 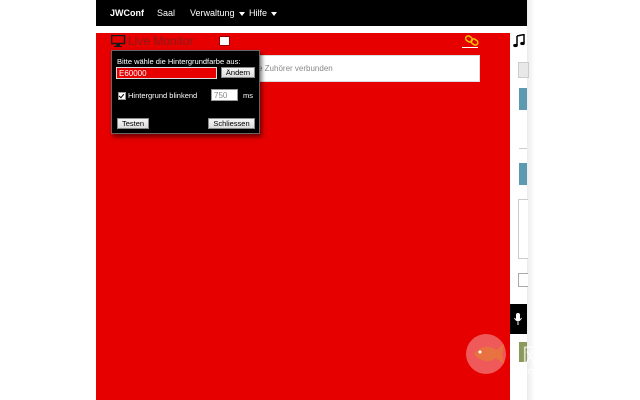 I want to click on link-underline, so click(x=470, y=47).